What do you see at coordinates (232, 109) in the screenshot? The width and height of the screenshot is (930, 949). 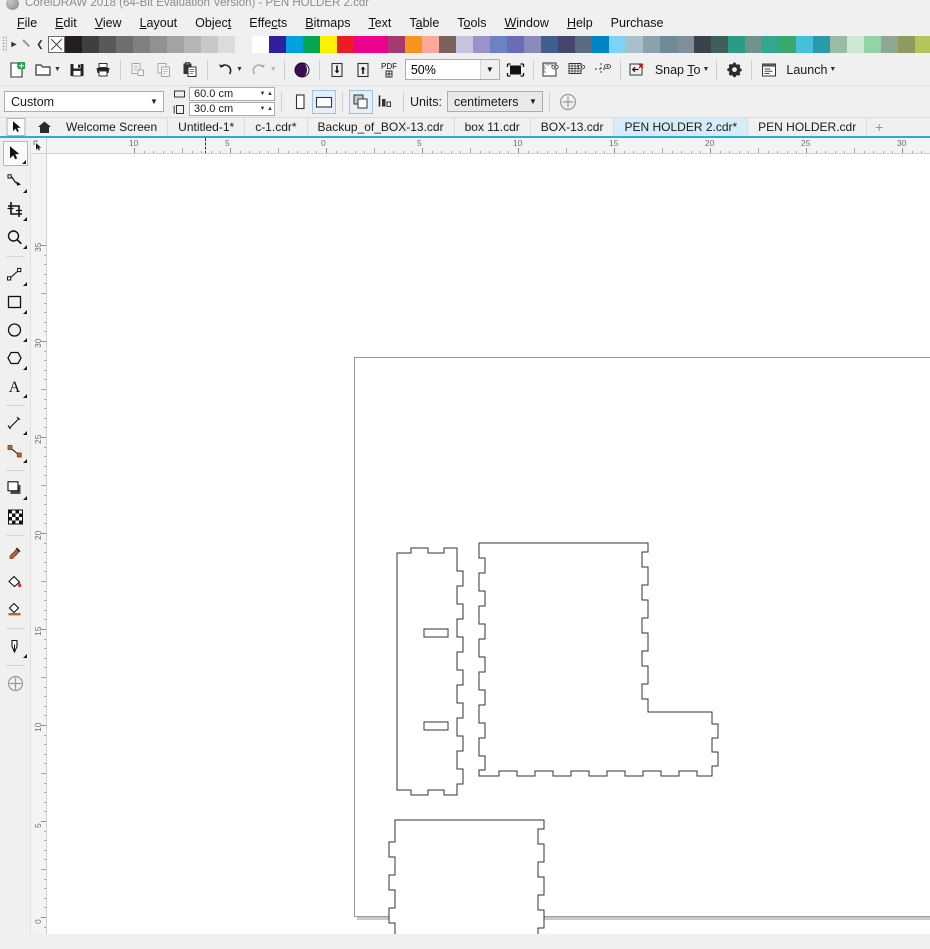 I see `page-height-field: 30.0 cm ▼ ▲` at bounding box center [232, 109].